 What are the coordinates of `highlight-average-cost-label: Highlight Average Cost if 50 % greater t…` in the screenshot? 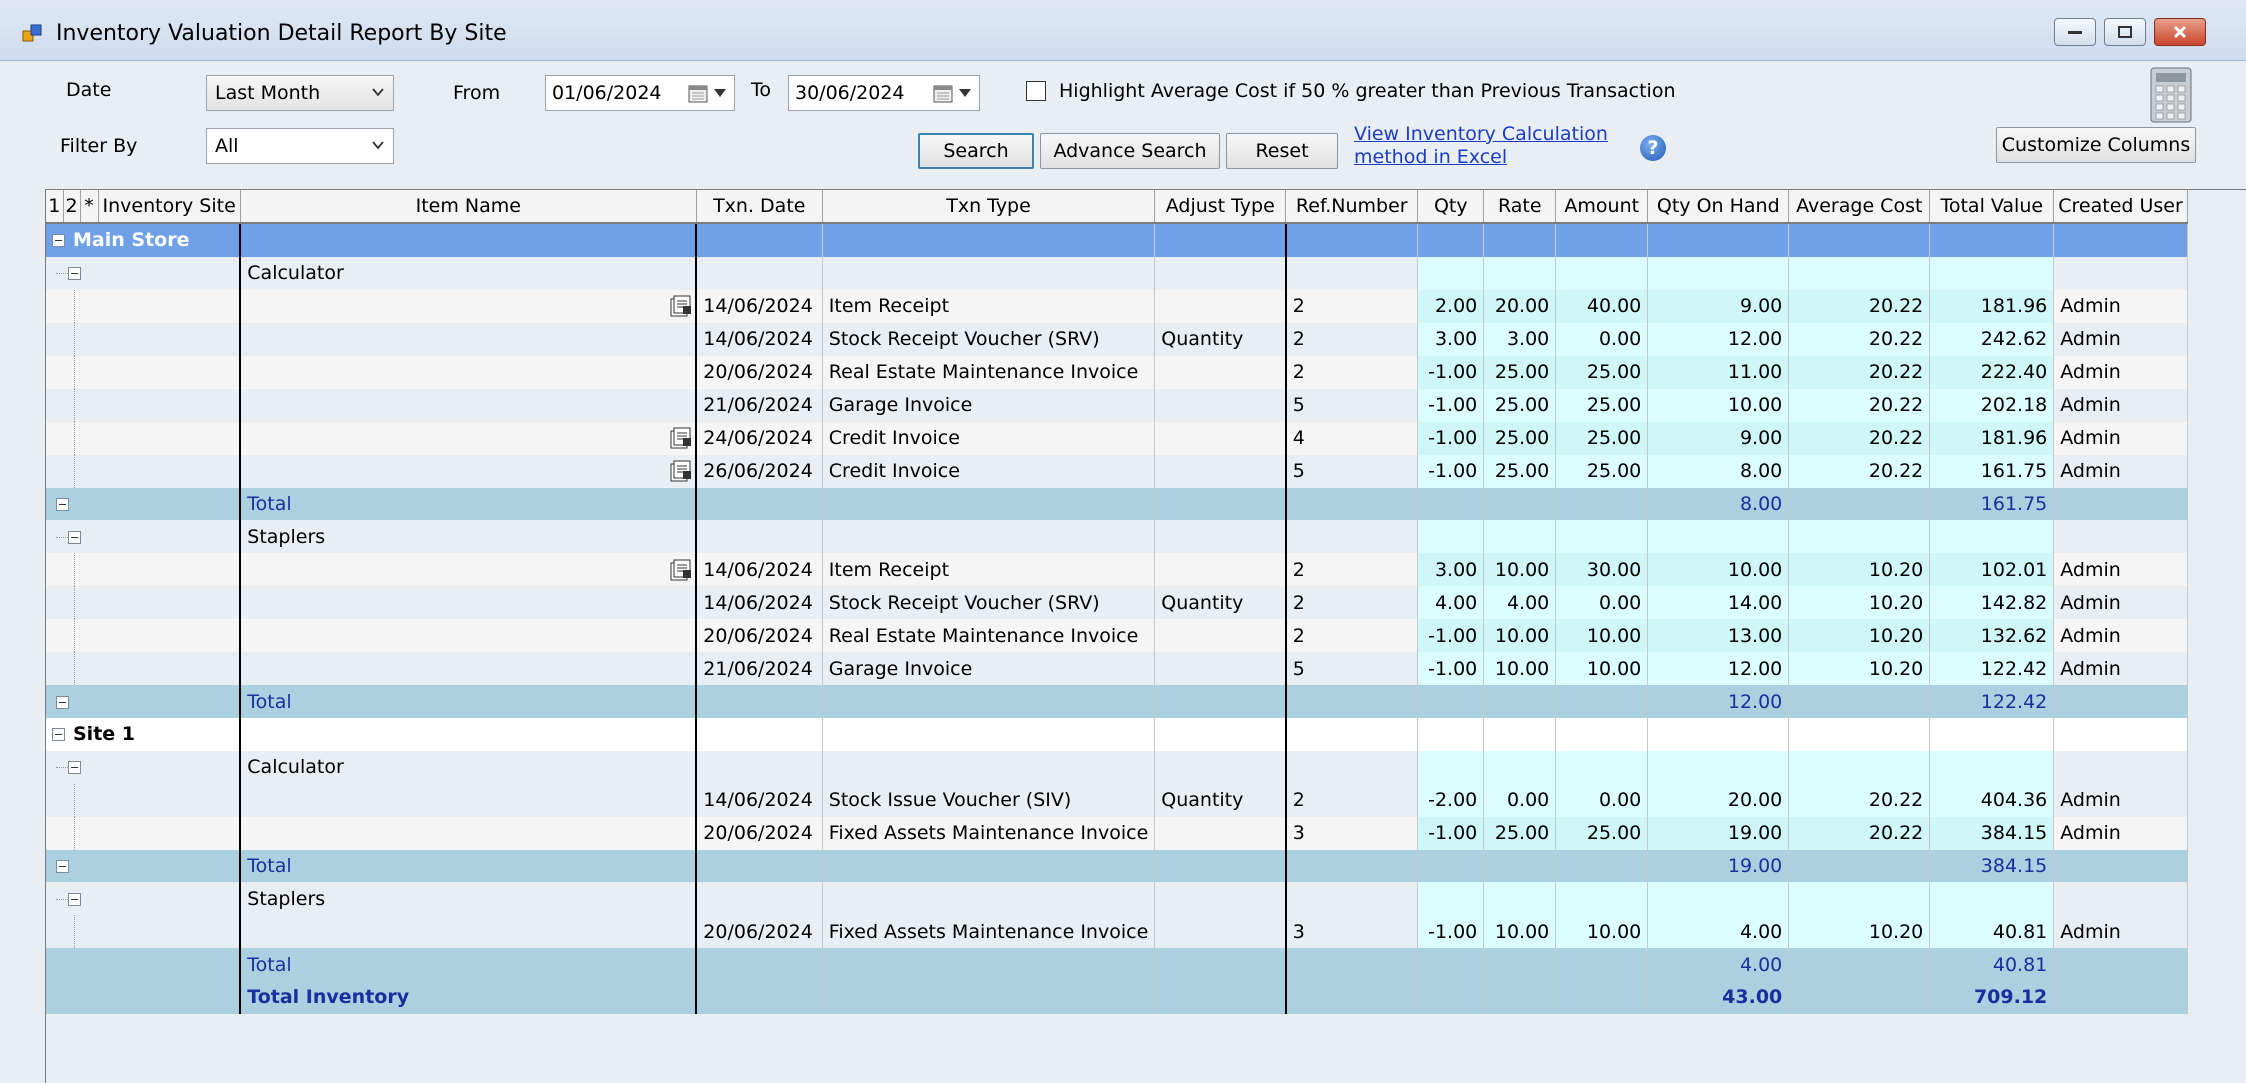 It's located at (1367, 91).